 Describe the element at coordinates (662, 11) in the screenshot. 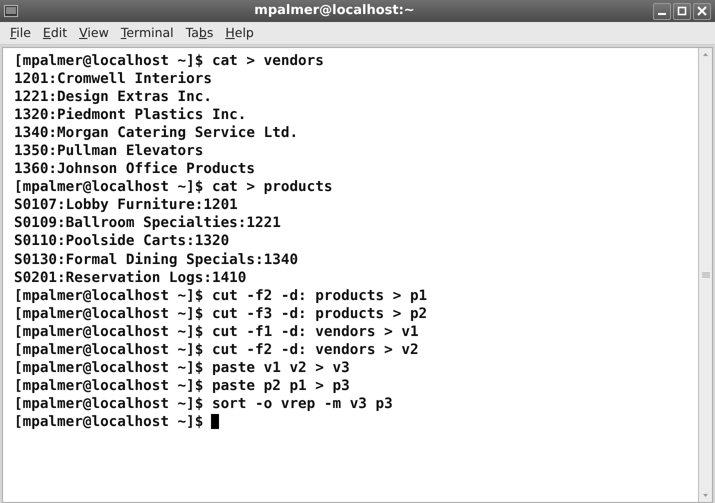

I see `minimize-button` at that location.